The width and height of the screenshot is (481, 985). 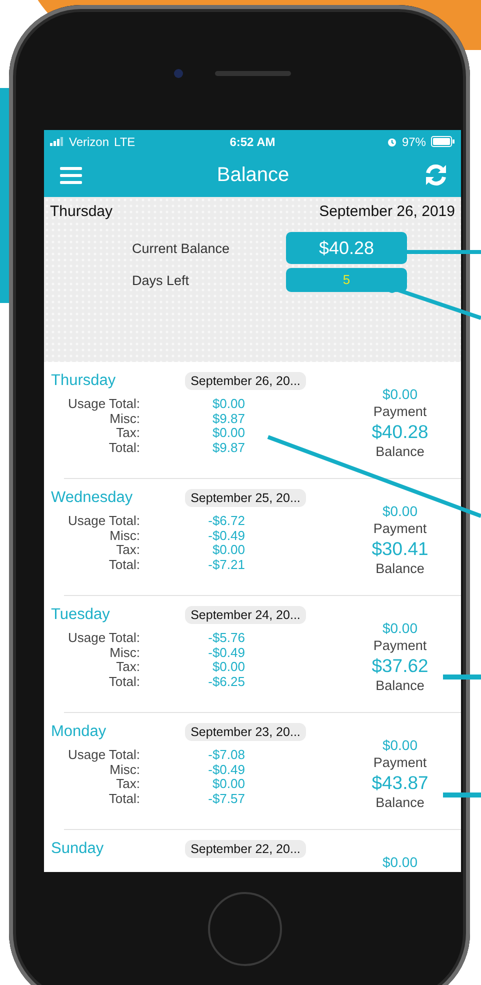 What do you see at coordinates (92, 498) in the screenshot?
I see `weekday-label: Wednesday` at bounding box center [92, 498].